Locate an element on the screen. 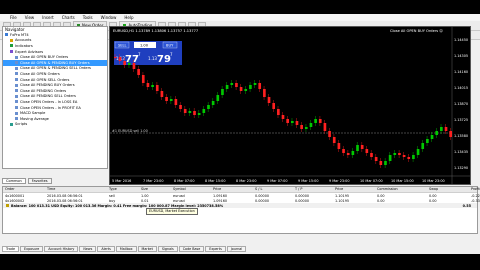  price-tick-label: 1.14305 is located at coordinates (461, 56).